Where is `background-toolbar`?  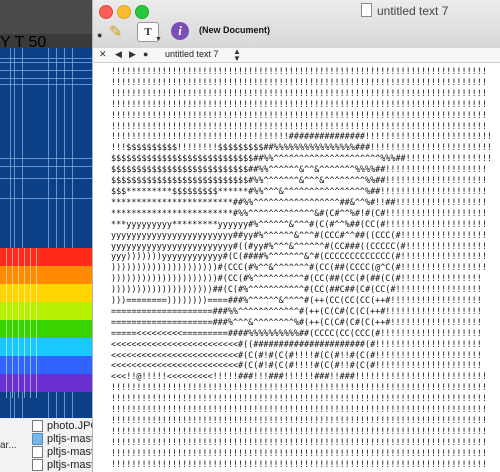
background-toolbar is located at coordinates (46, 17).